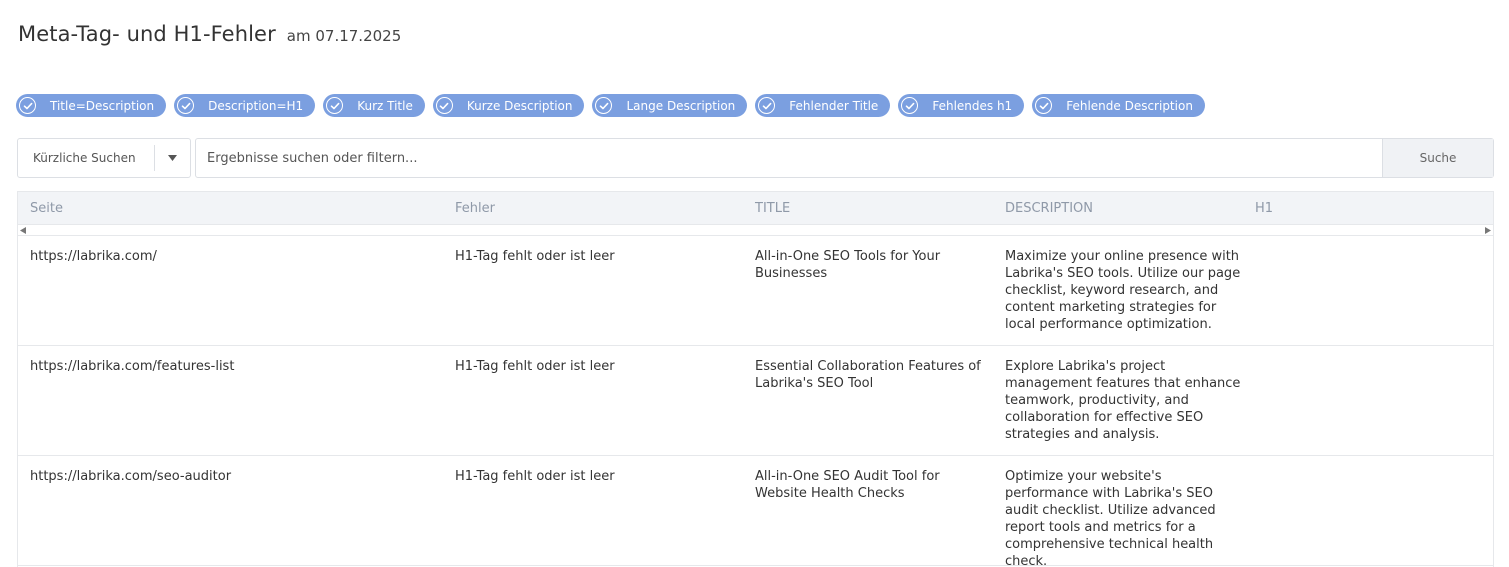 The height and width of the screenshot is (567, 1509). Describe the element at coordinates (755, 230) in the screenshot. I see `horizontal-scrollbar` at that location.